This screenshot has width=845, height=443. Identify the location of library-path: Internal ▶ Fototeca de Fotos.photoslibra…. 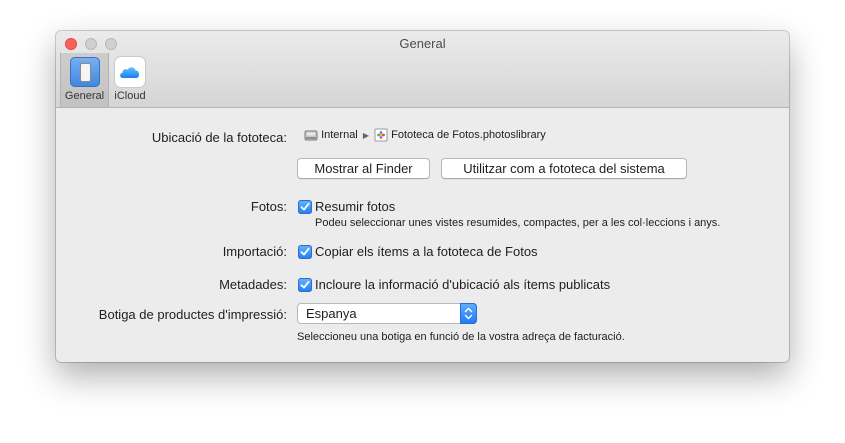
(425, 136).